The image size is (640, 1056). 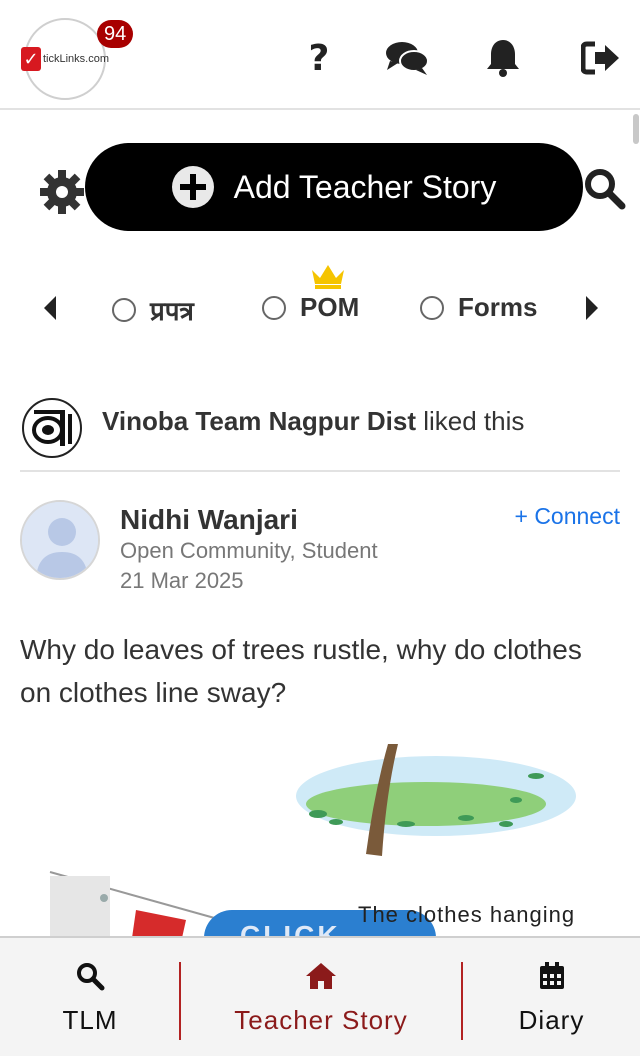 What do you see at coordinates (192, 187) in the screenshot?
I see `plus-circle-icon` at bounding box center [192, 187].